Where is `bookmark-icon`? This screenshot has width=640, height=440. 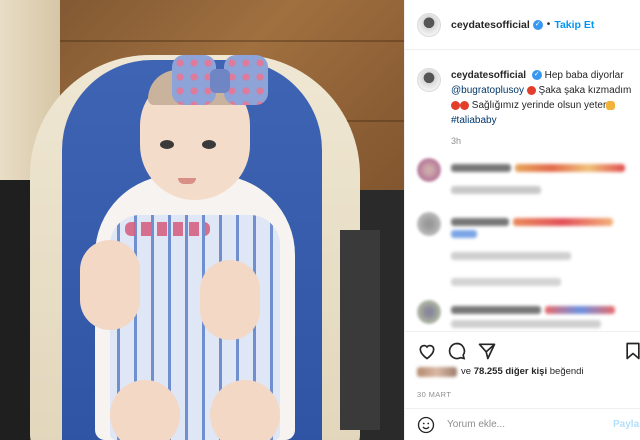
bookmark-icon is located at coordinates (631, 351).